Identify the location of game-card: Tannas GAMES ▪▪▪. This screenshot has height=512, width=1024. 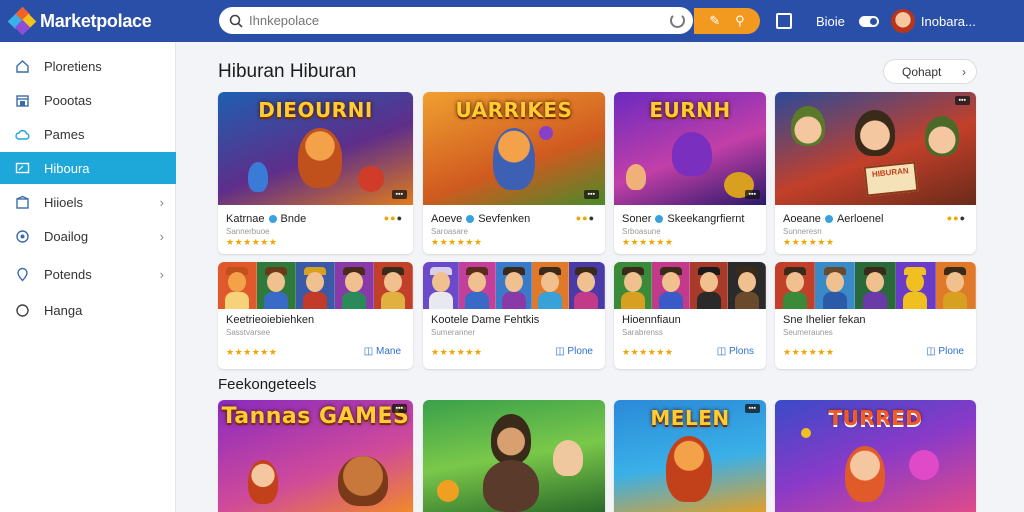
(315, 456).